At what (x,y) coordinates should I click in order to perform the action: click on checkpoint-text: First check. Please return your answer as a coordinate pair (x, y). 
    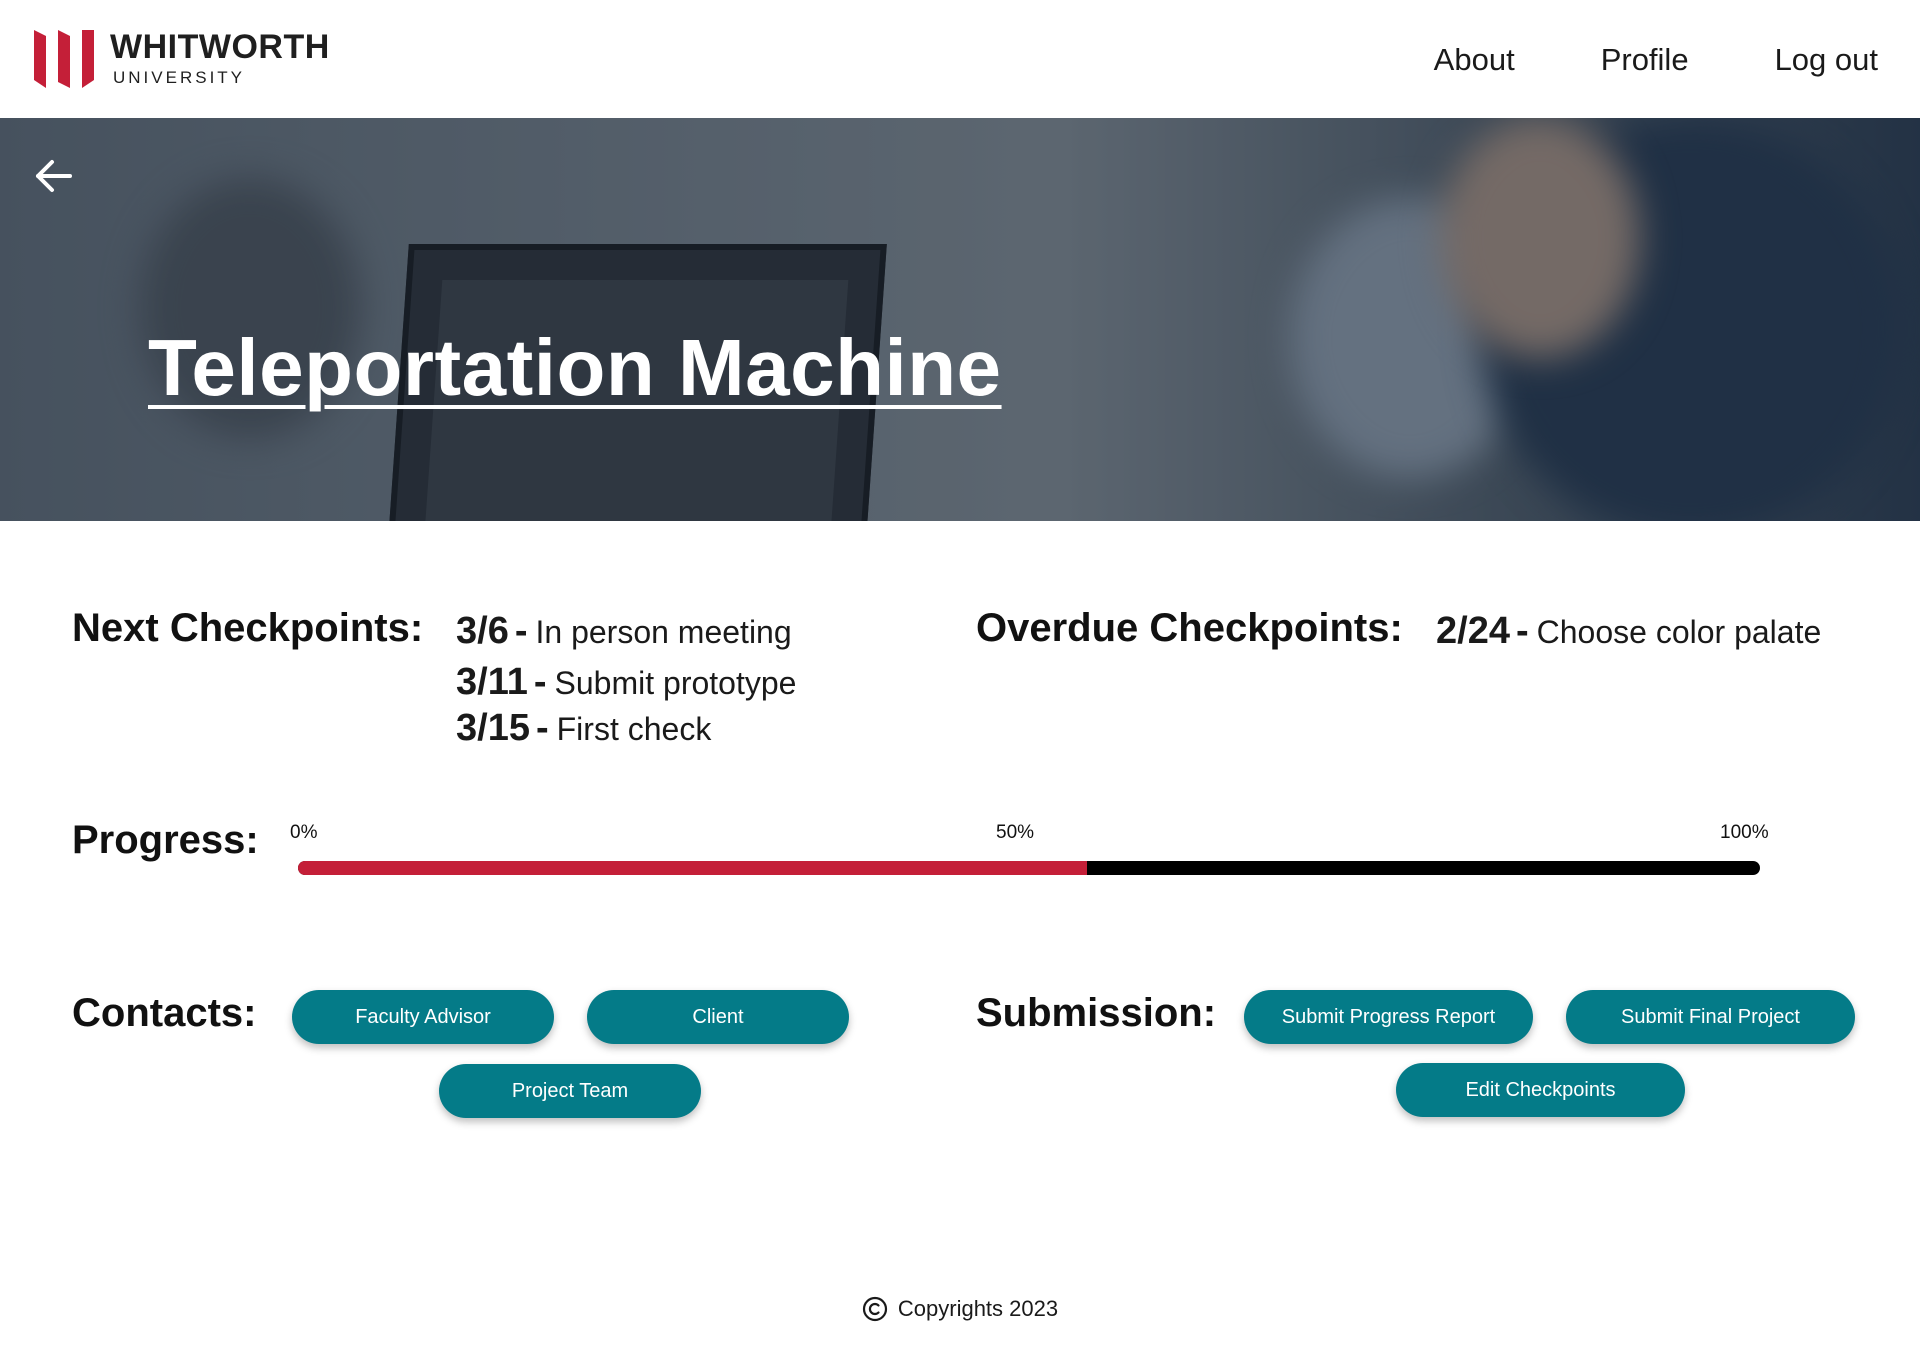
    Looking at the image, I should click on (634, 729).